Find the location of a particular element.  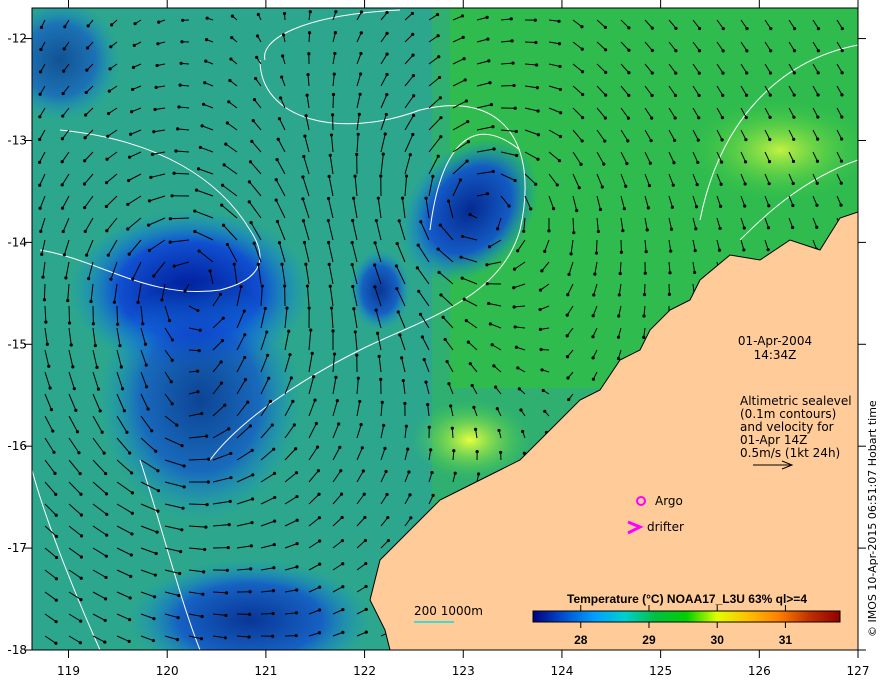

lat-tick-label: -17 is located at coordinates (17, 548).